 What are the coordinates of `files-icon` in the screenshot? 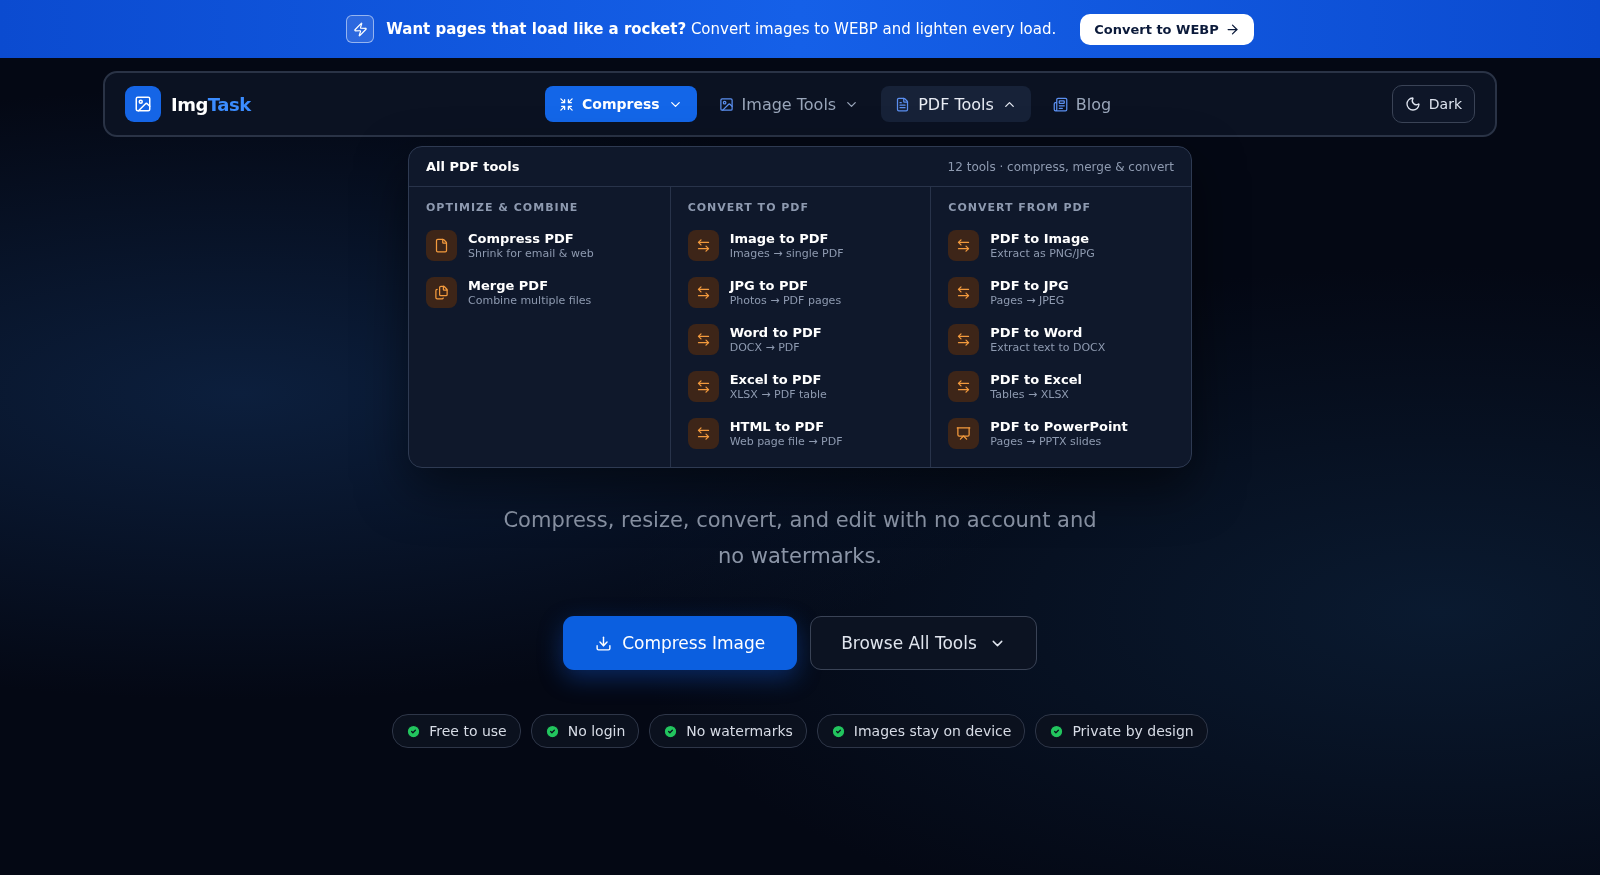 It's located at (441, 292).